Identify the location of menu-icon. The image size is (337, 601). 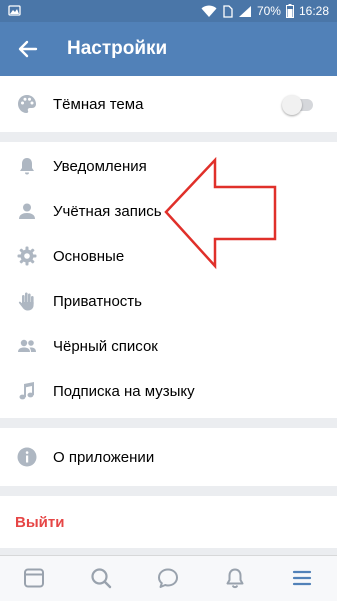
(302, 578).